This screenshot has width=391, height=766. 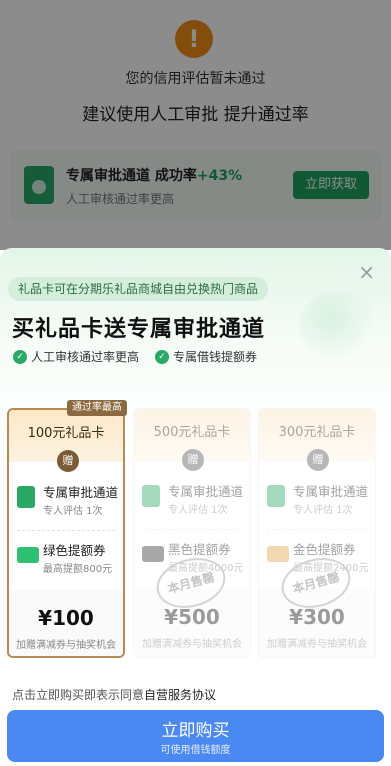 What do you see at coordinates (153, 554) in the screenshot?
I see `black-coupon-icon` at bounding box center [153, 554].